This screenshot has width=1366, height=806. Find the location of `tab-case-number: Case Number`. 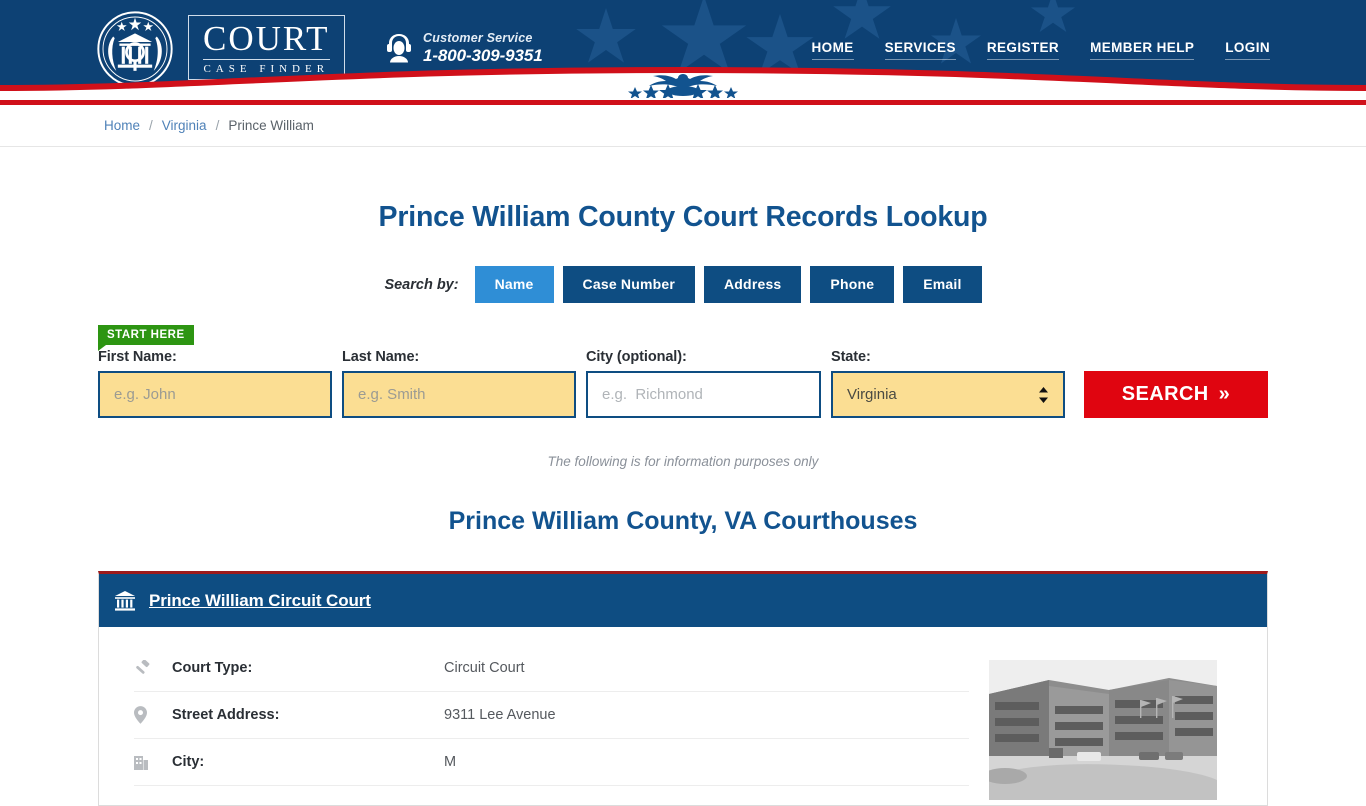

tab-case-number: Case Number is located at coordinates (628, 284).